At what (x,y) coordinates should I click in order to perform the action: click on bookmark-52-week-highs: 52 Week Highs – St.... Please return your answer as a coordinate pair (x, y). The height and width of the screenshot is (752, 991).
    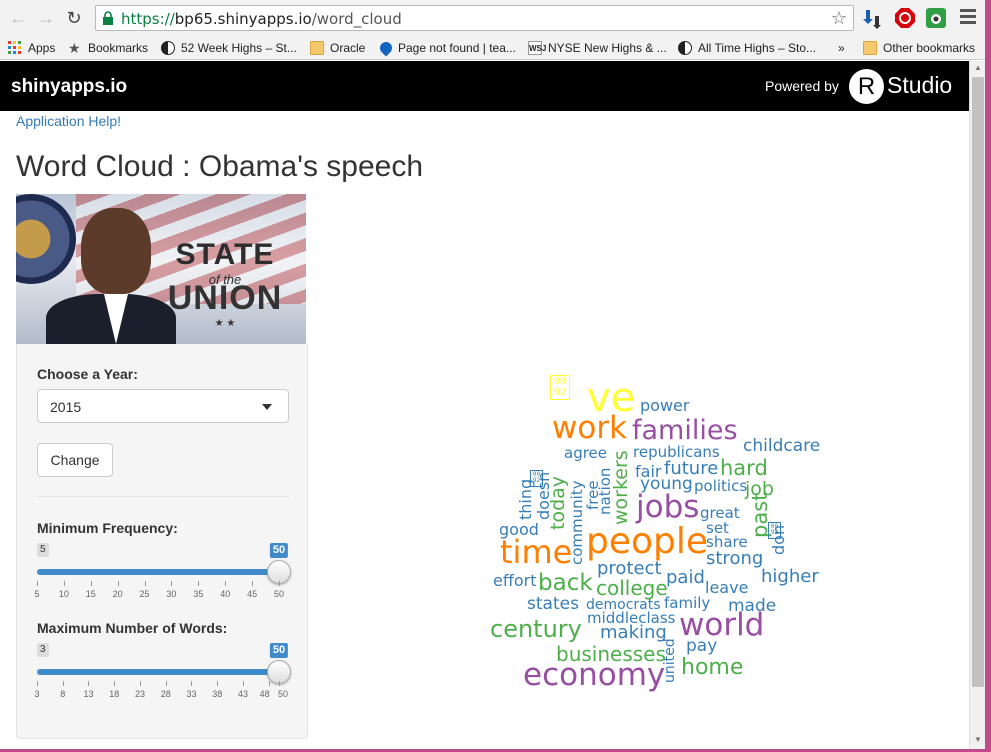
    Looking at the image, I should click on (229, 48).